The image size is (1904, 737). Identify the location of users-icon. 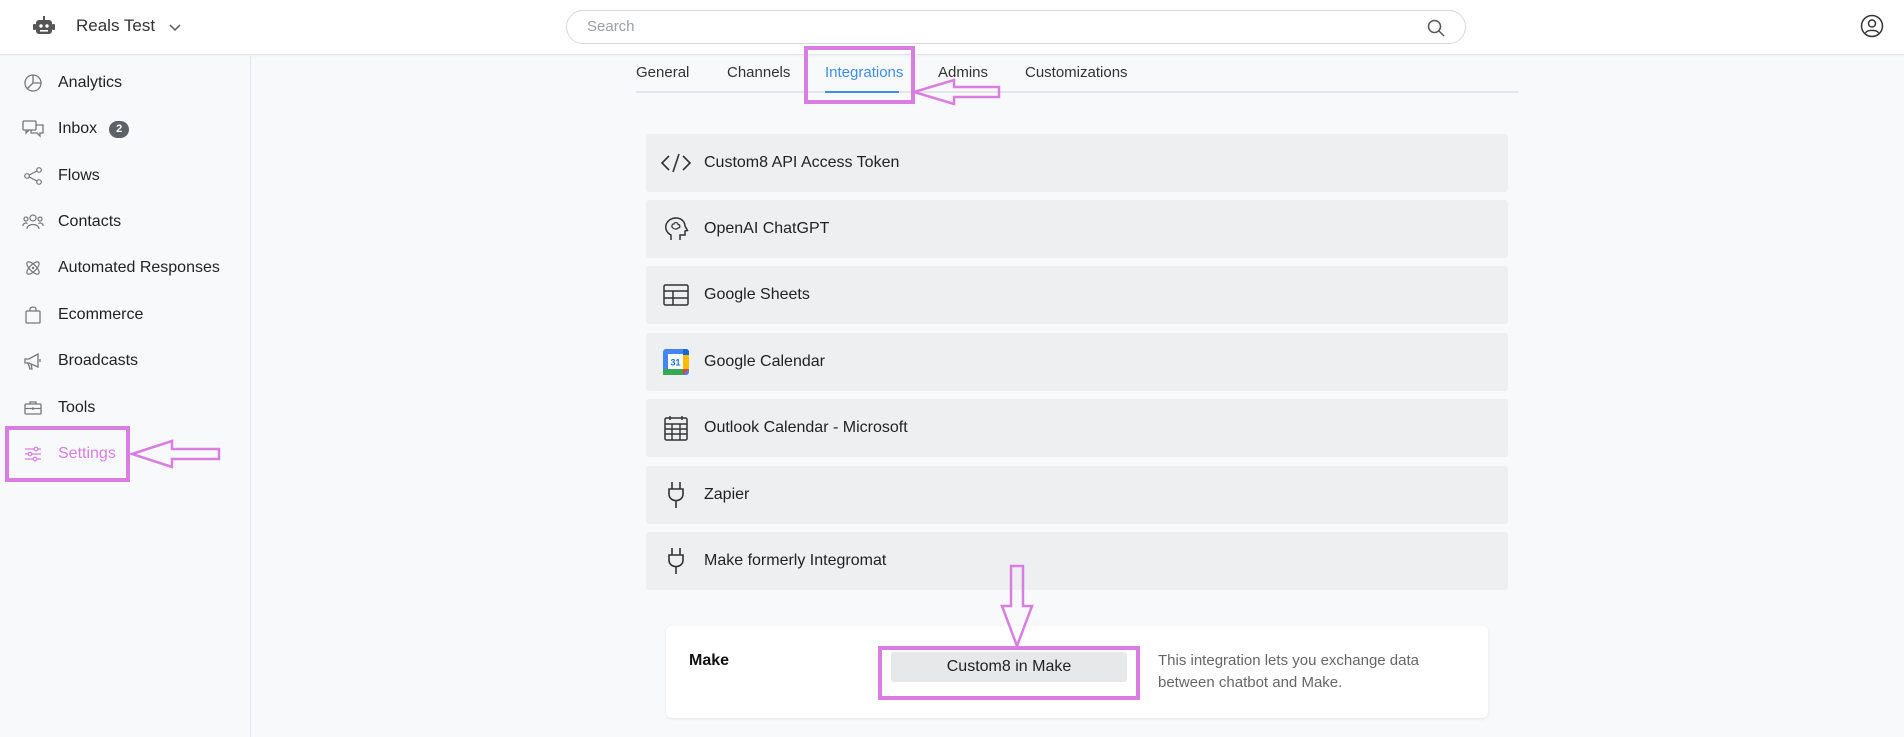
(33, 222).